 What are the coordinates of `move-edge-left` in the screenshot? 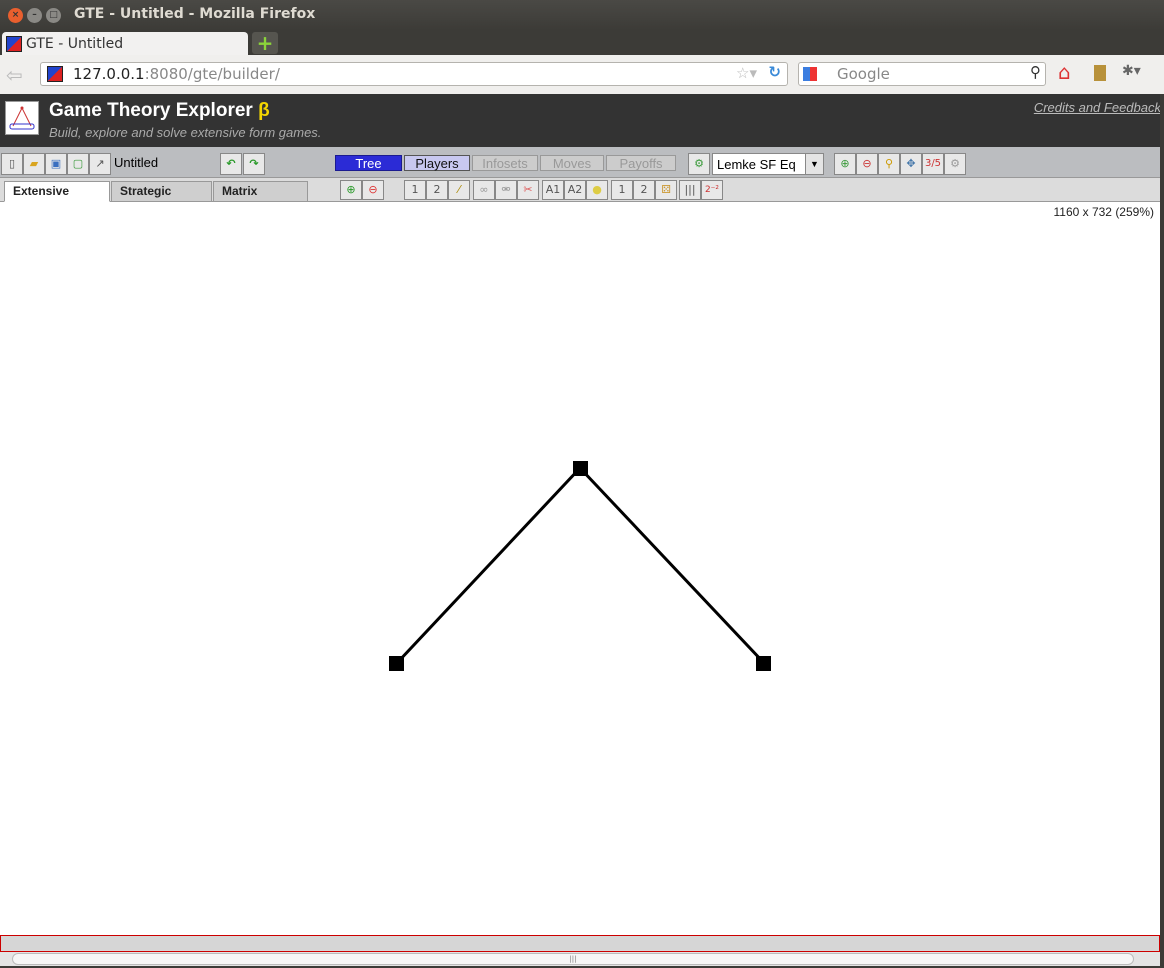 It's located at (488, 565).